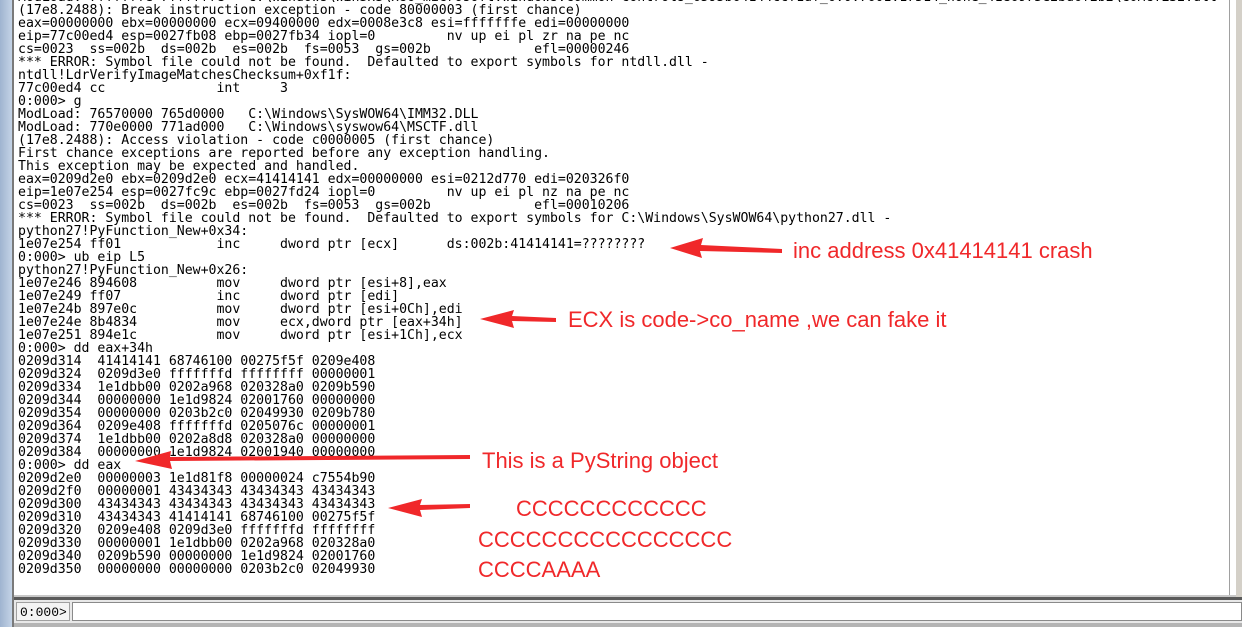 The width and height of the screenshot is (1242, 627). I want to click on status-strip, so click(628, 625).